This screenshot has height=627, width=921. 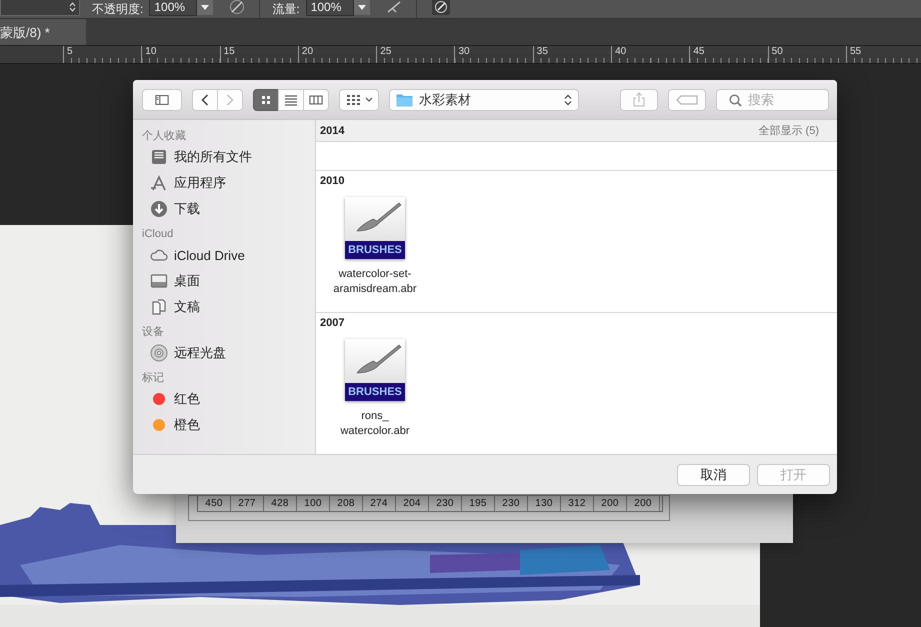 What do you see at coordinates (187, 399) in the screenshot?
I see `sidebar-item: 红色` at bounding box center [187, 399].